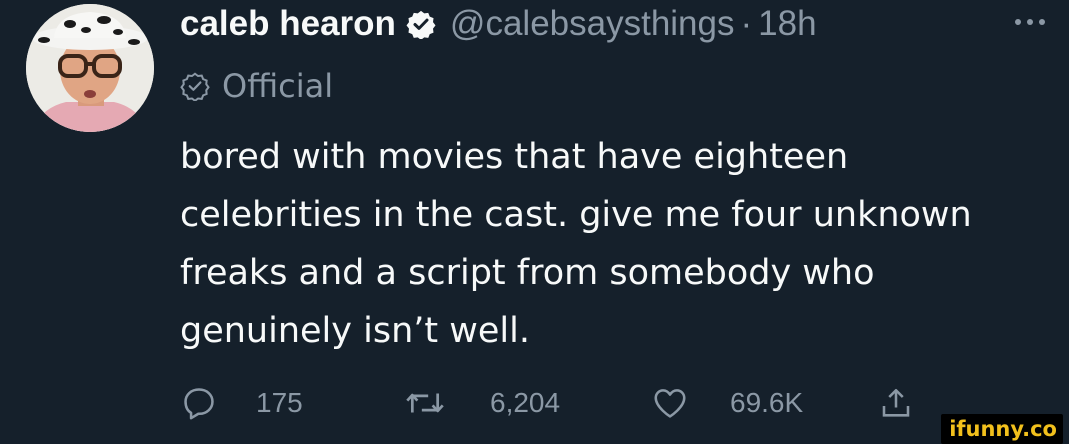 The image size is (1069, 444). What do you see at coordinates (534, 429) in the screenshot?
I see `watermark-bar: ifunny.co` at bounding box center [534, 429].